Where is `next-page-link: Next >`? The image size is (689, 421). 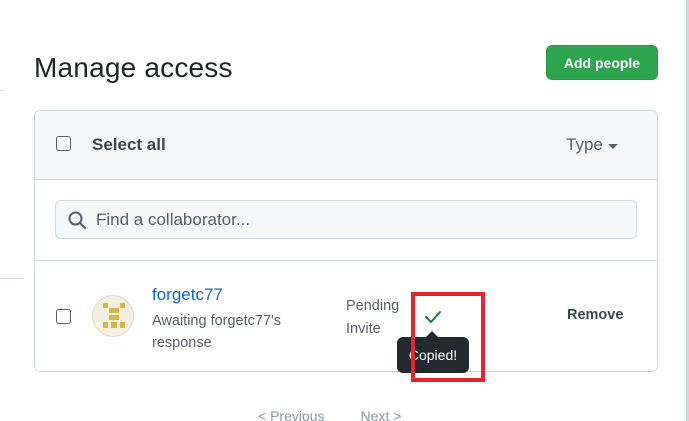
next-page-link: Next > is located at coordinates (381, 414).